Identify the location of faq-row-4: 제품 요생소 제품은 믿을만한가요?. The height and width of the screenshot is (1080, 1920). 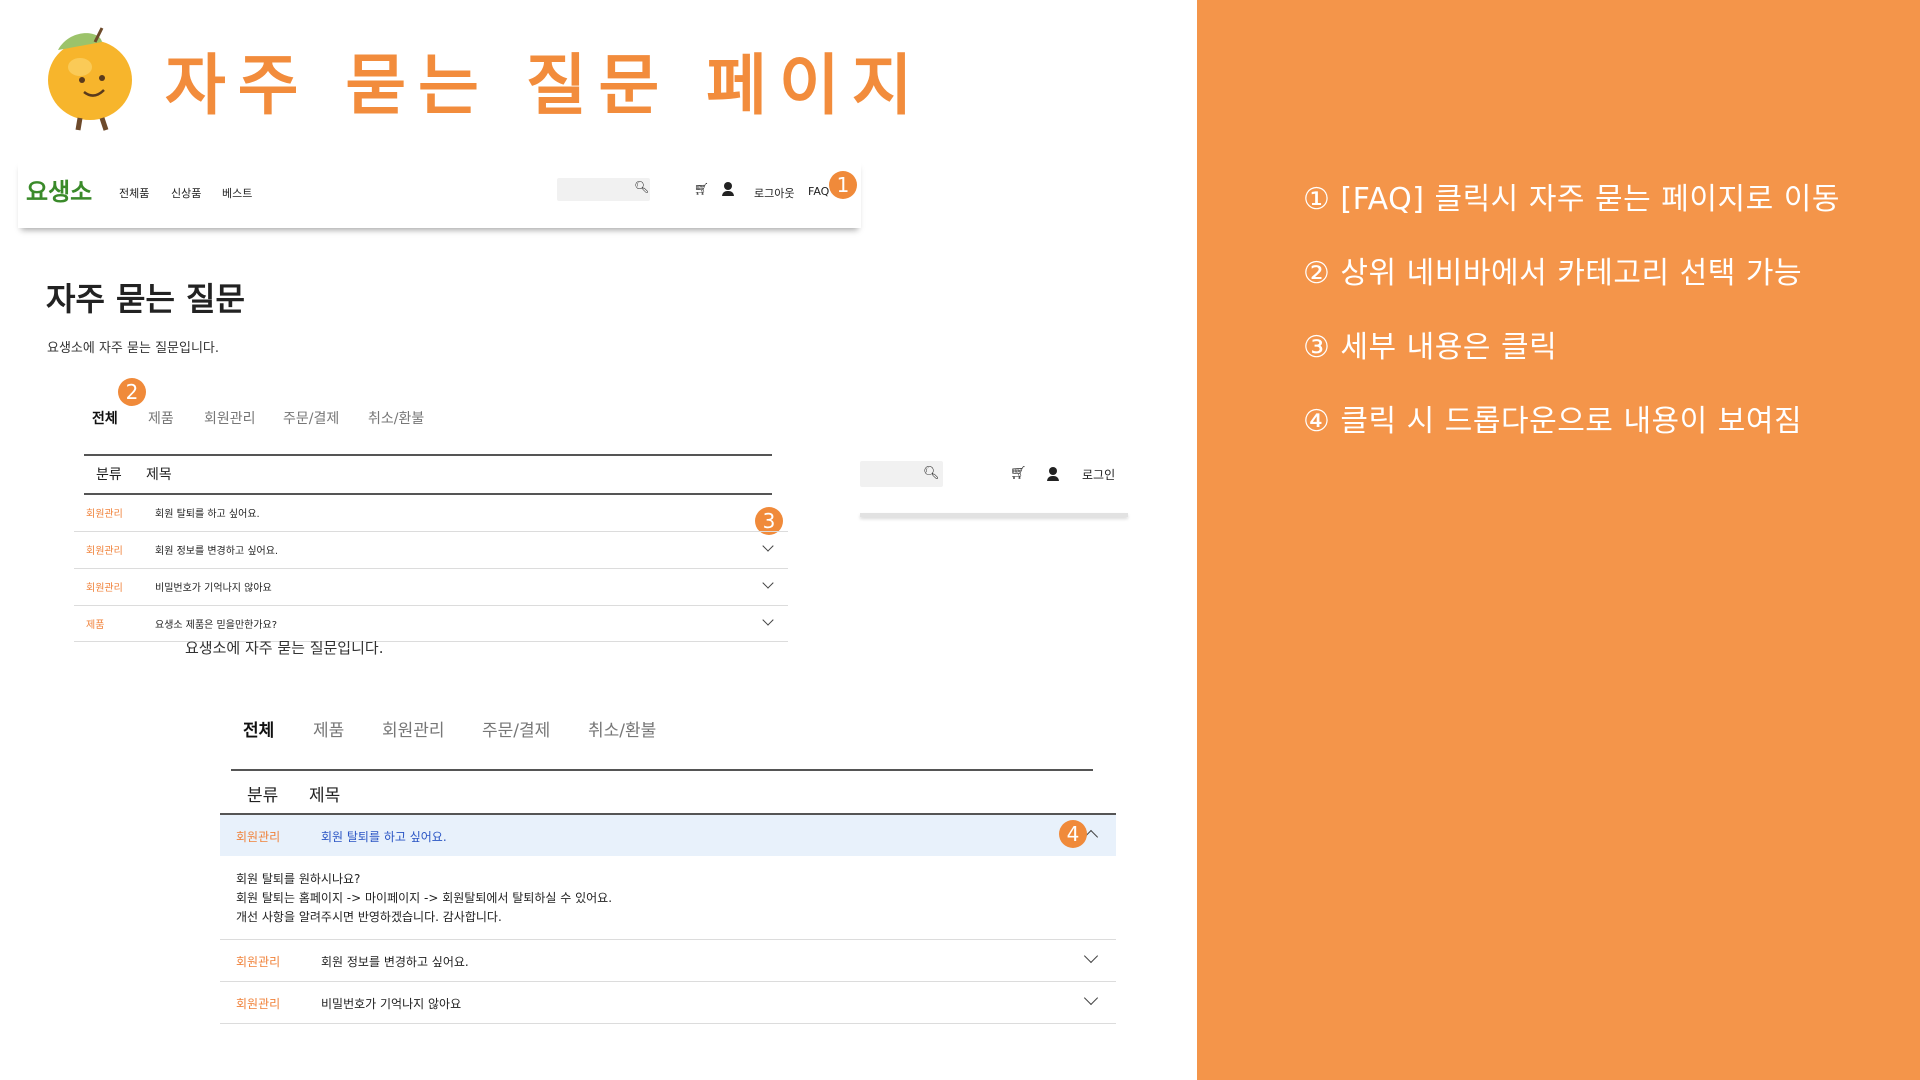
(431, 623).